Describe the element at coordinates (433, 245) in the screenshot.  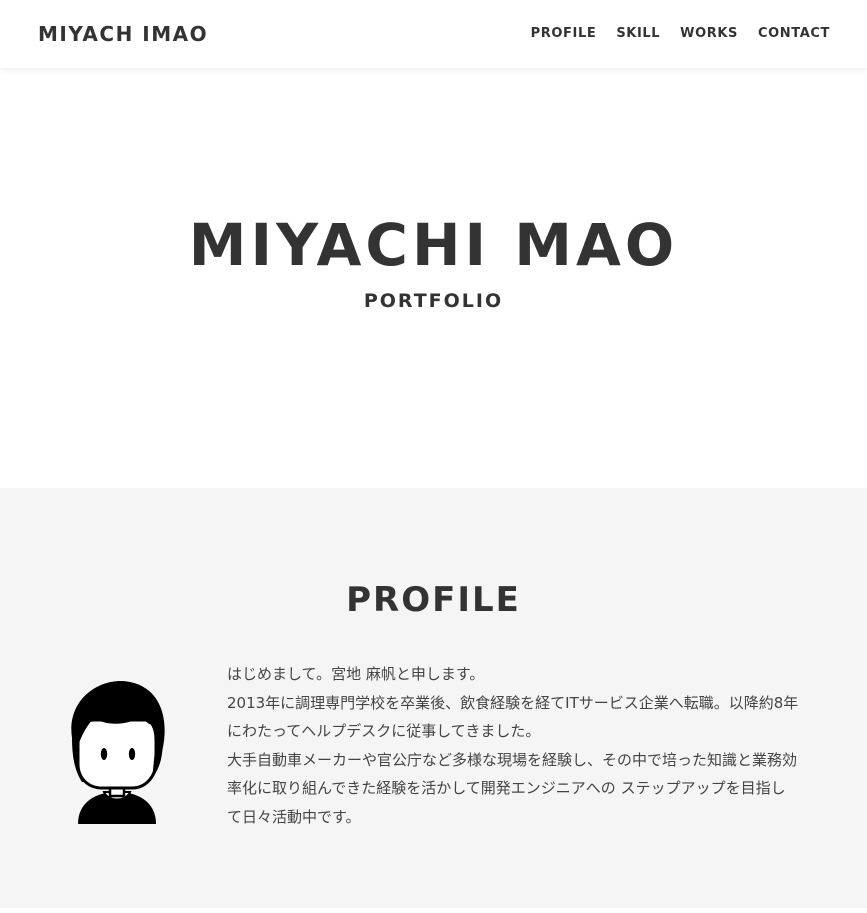
I see `hero-title: MIYACHI MAO` at that location.